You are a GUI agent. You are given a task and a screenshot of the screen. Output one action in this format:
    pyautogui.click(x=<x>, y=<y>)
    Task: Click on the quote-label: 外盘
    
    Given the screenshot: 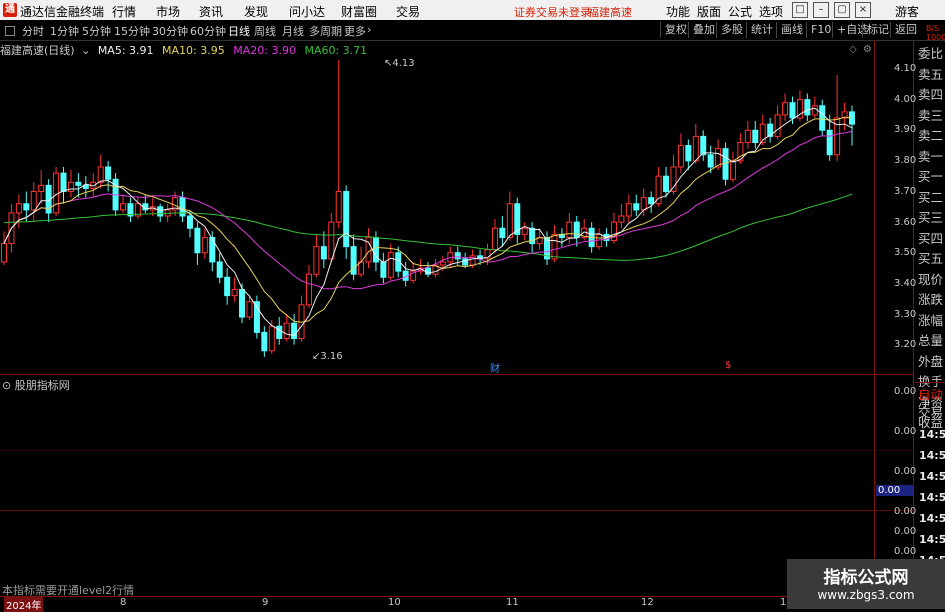 What is the action you would take?
    pyautogui.click(x=931, y=361)
    